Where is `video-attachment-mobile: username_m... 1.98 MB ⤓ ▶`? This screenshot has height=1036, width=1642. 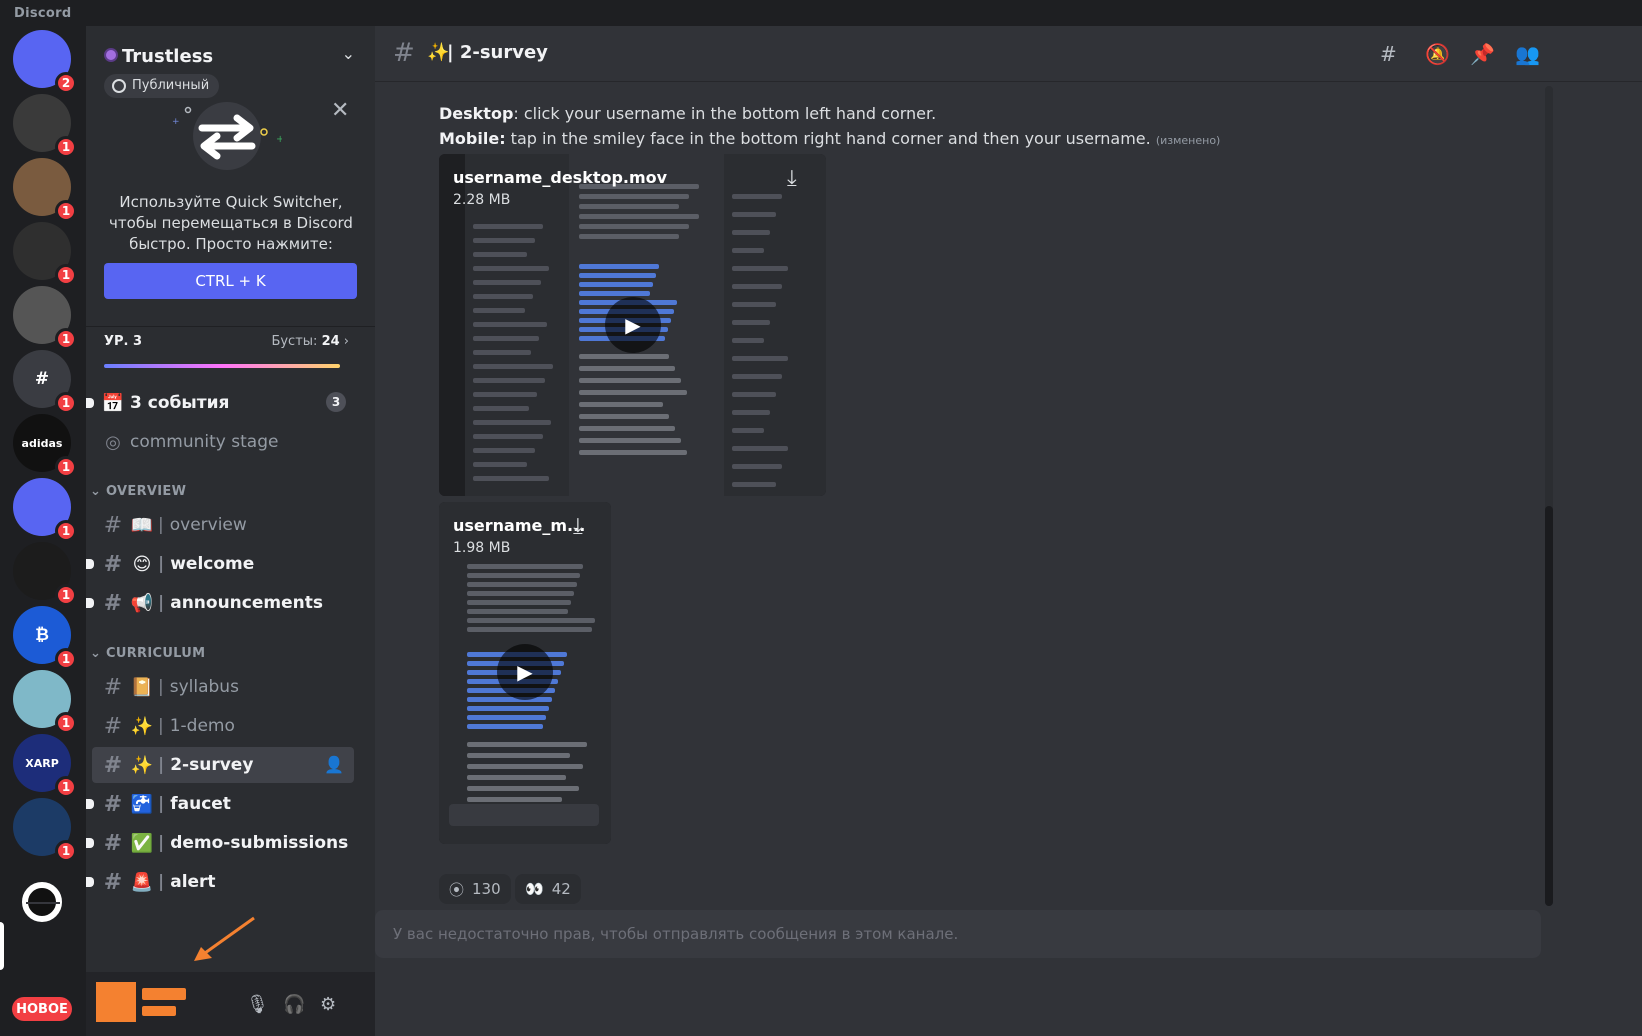 video-attachment-mobile: username_m... 1.98 MB ⤓ ▶ is located at coordinates (525, 673).